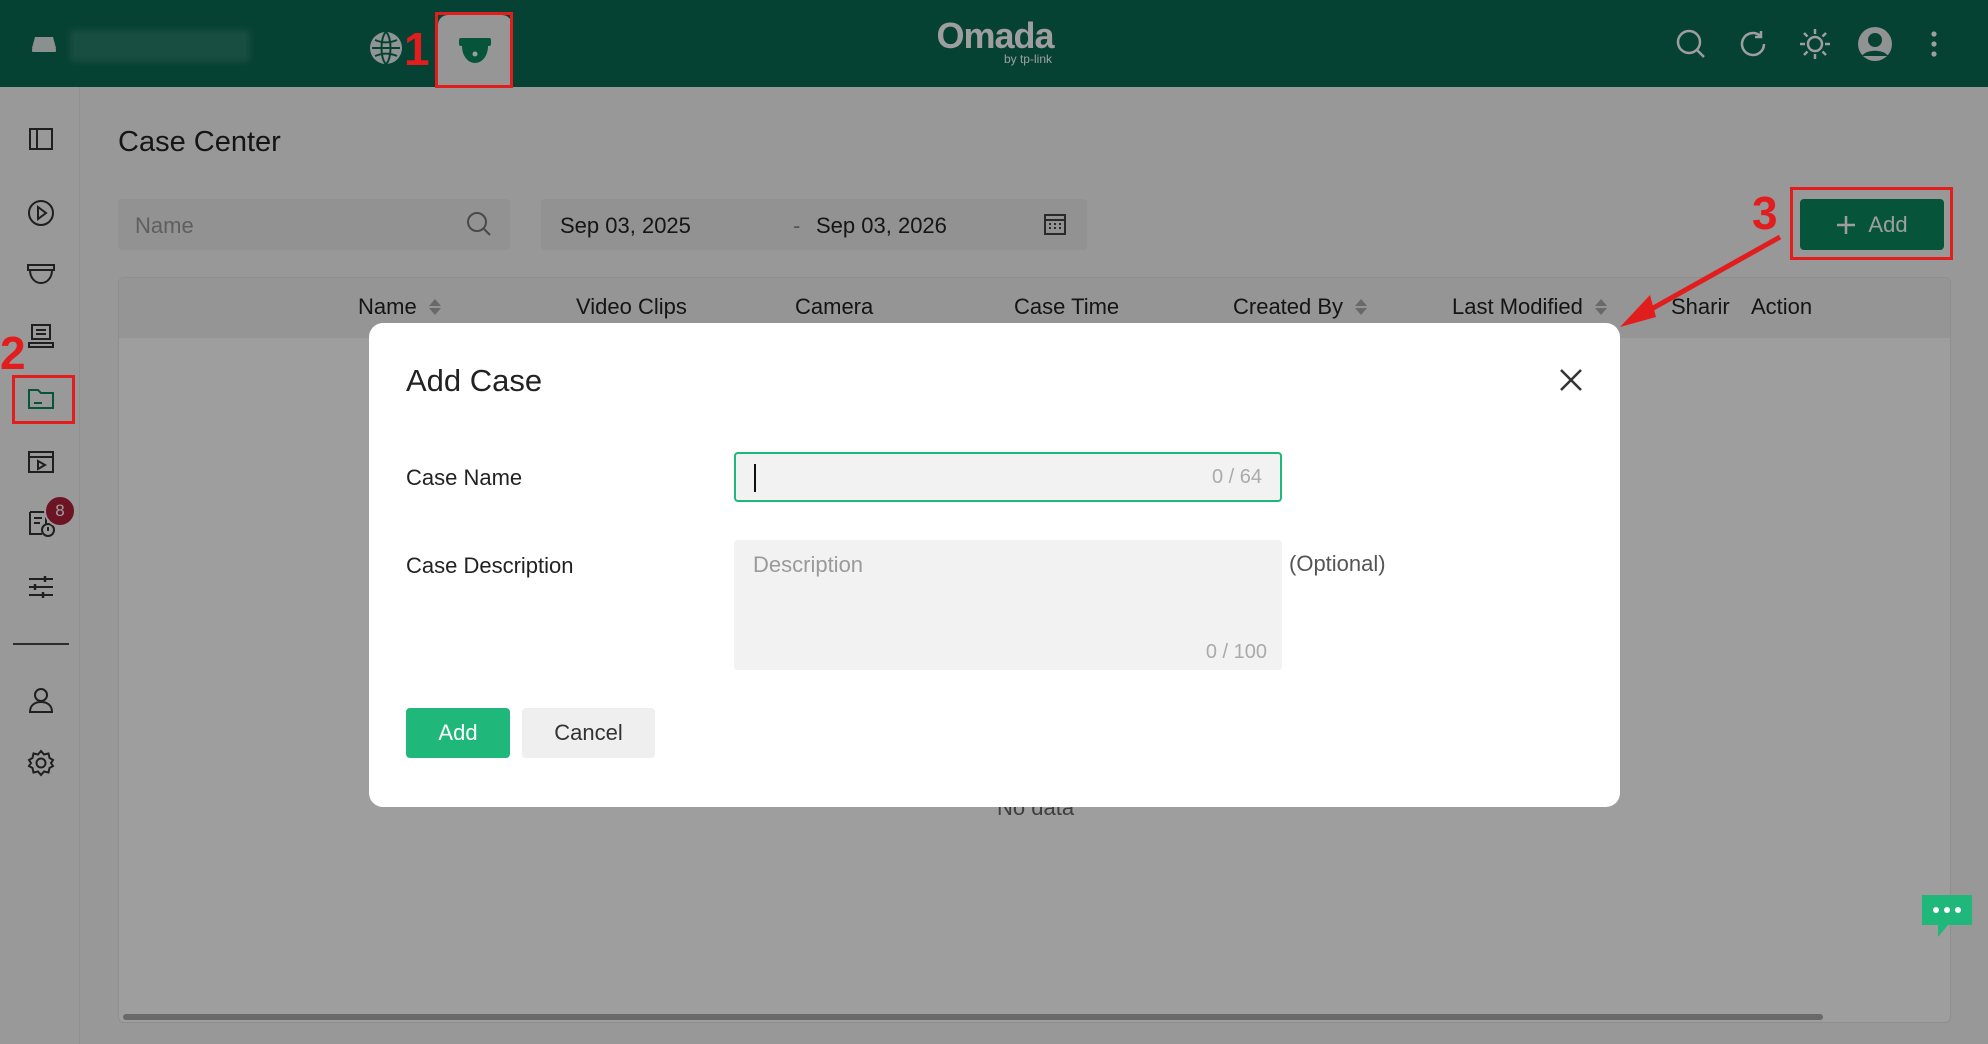  I want to click on dialog-add-button: Add, so click(458, 733).